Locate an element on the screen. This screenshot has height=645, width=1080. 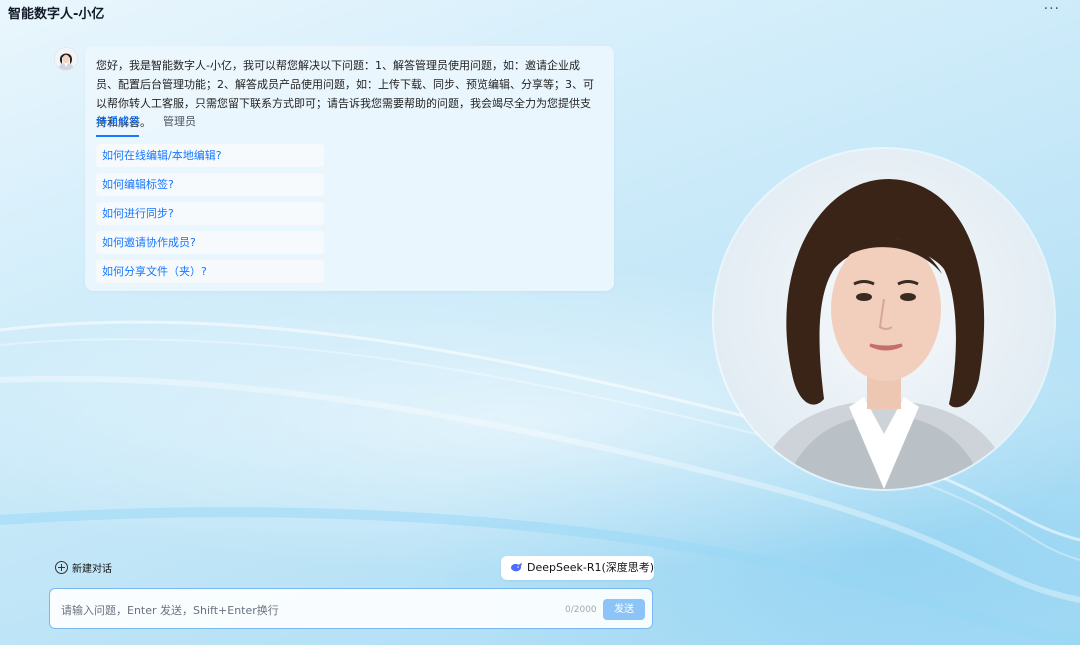
question-item: 如何进行同步? is located at coordinates (210, 213).